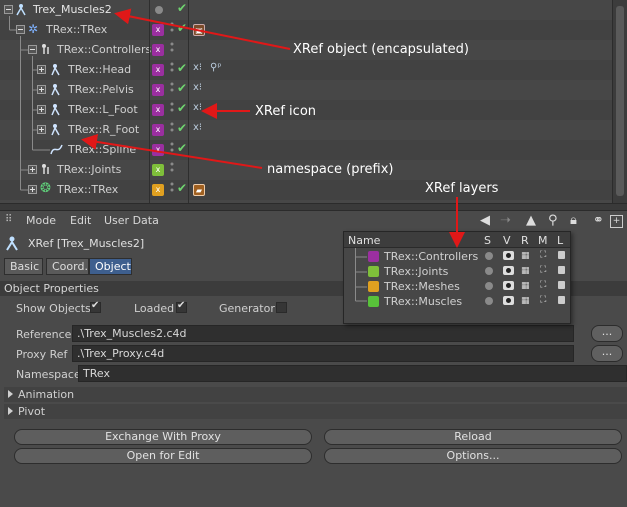  What do you see at coordinates (313, 207) in the screenshot?
I see `panel-divider` at bounding box center [313, 207].